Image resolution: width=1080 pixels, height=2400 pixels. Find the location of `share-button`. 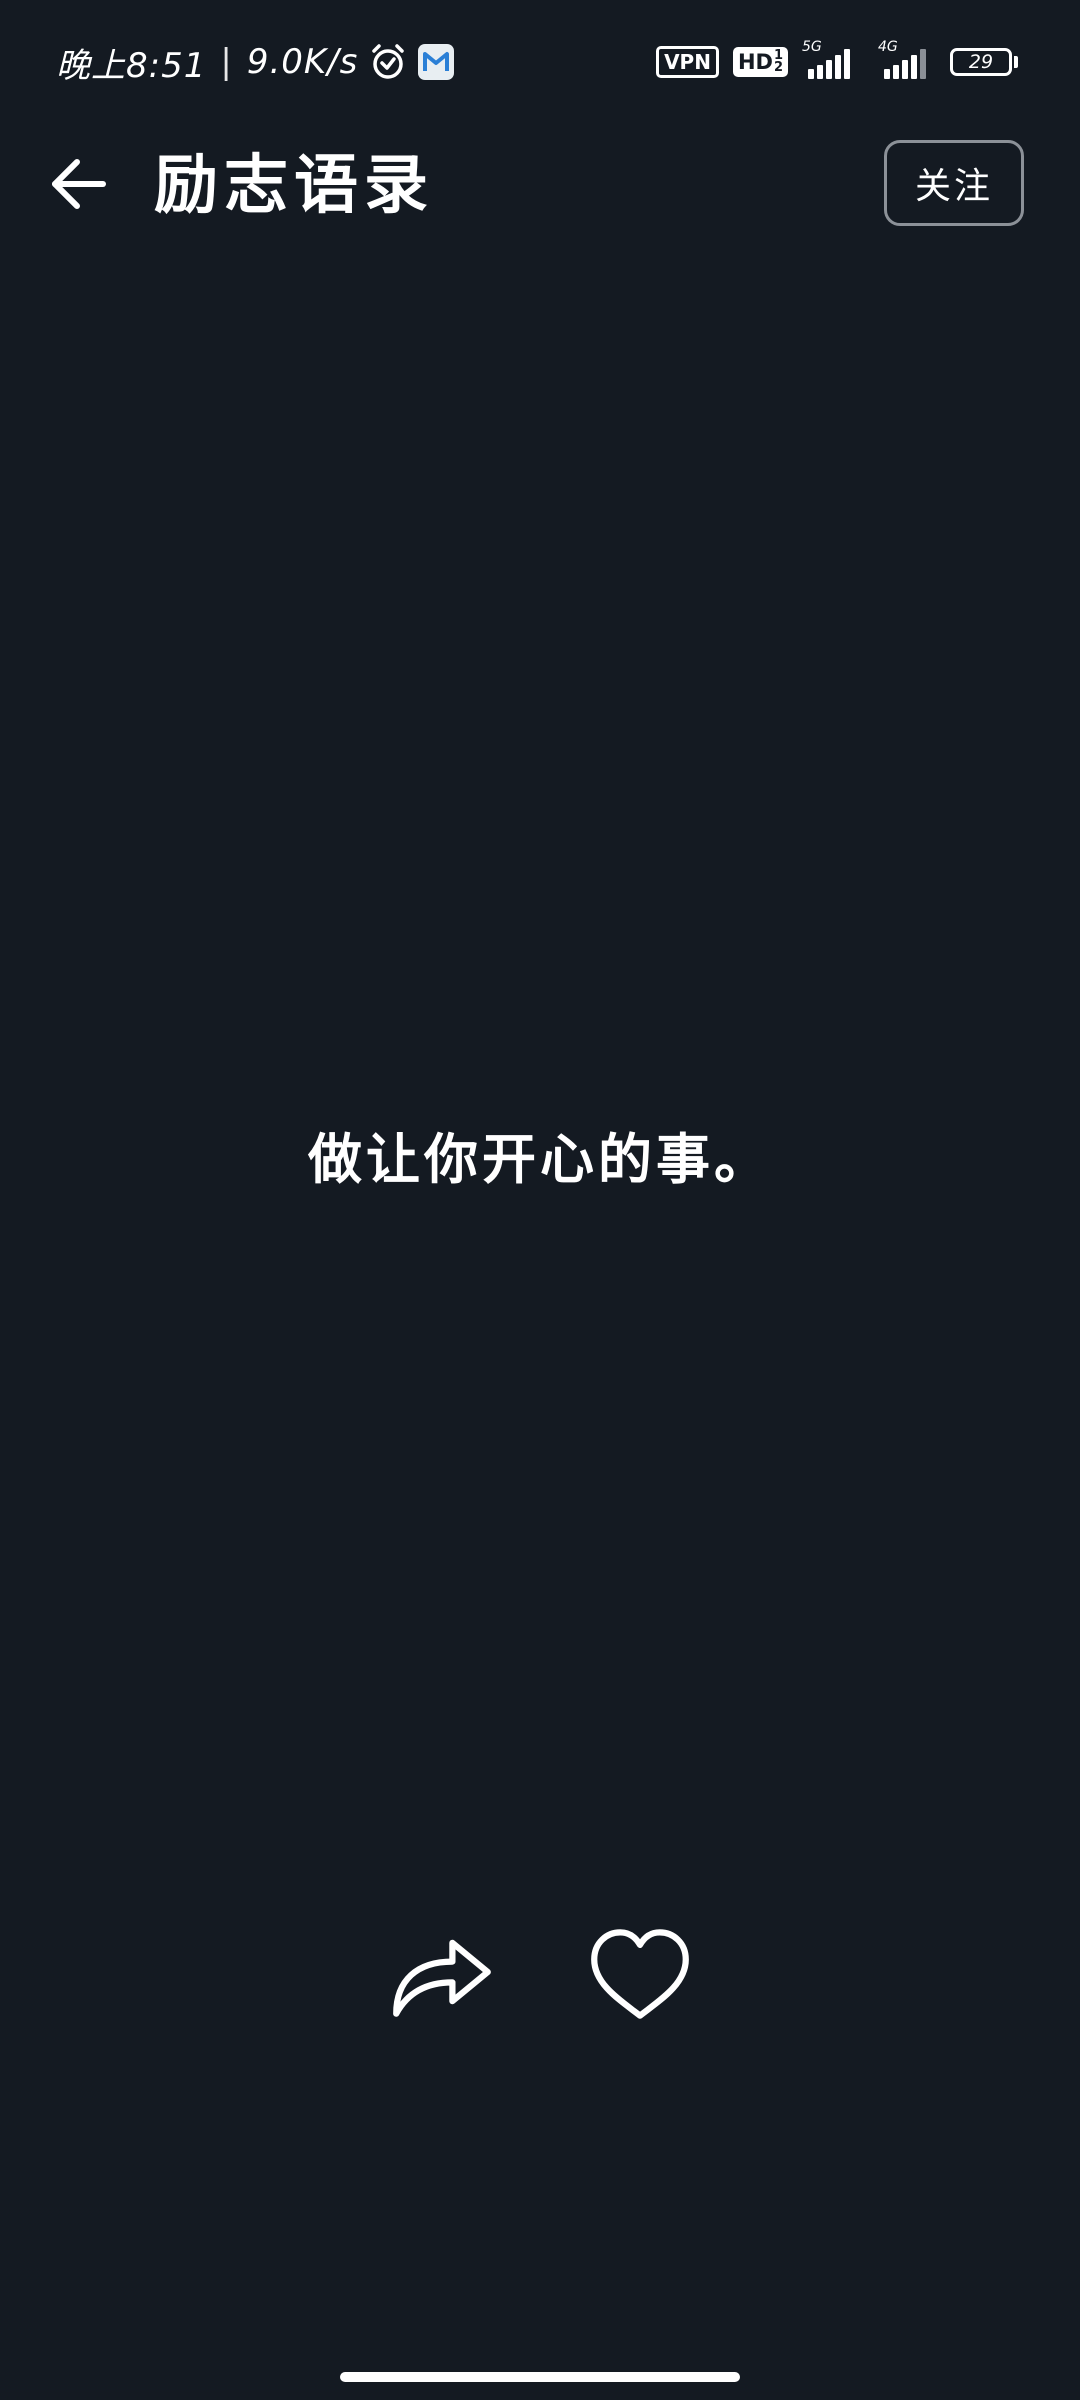

share-button is located at coordinates (442, 1972).